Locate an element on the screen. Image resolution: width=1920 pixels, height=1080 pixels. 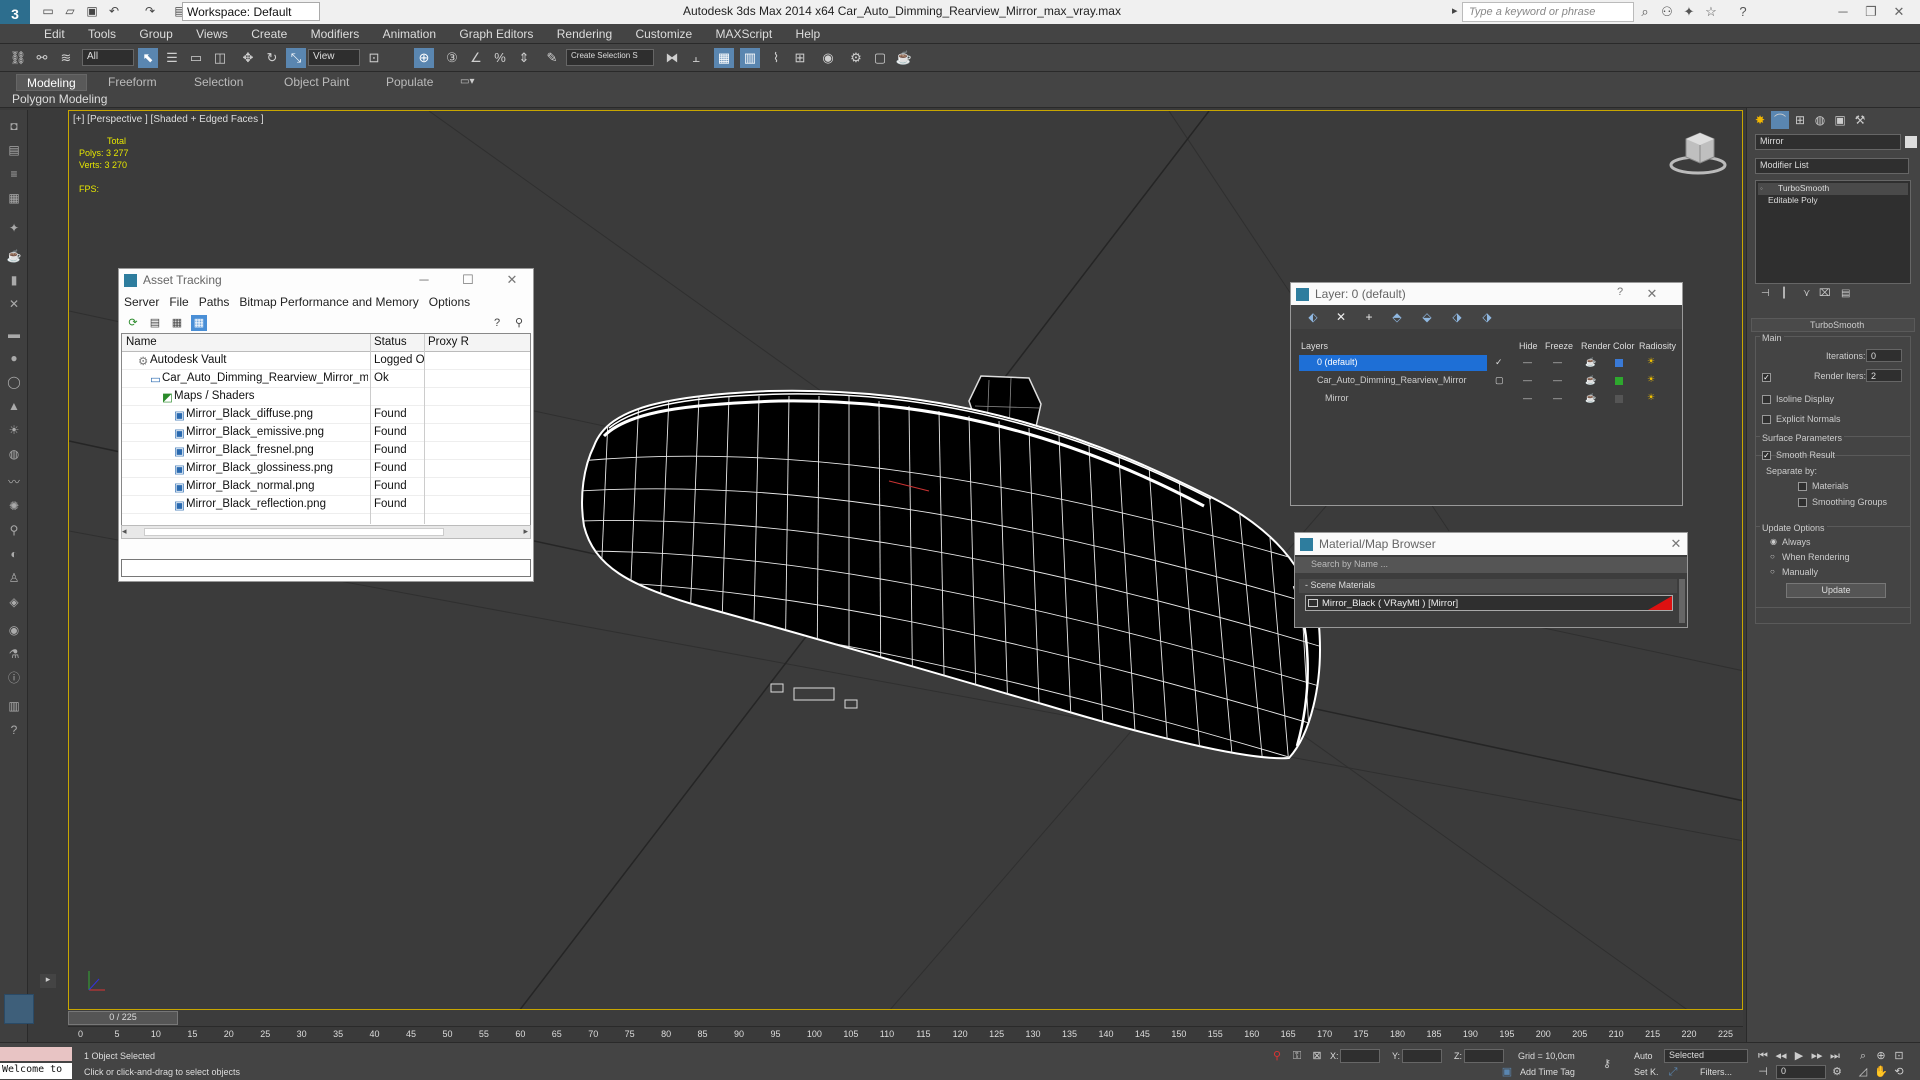
tab-object-paint: Object Paint is located at coordinates (316, 82).